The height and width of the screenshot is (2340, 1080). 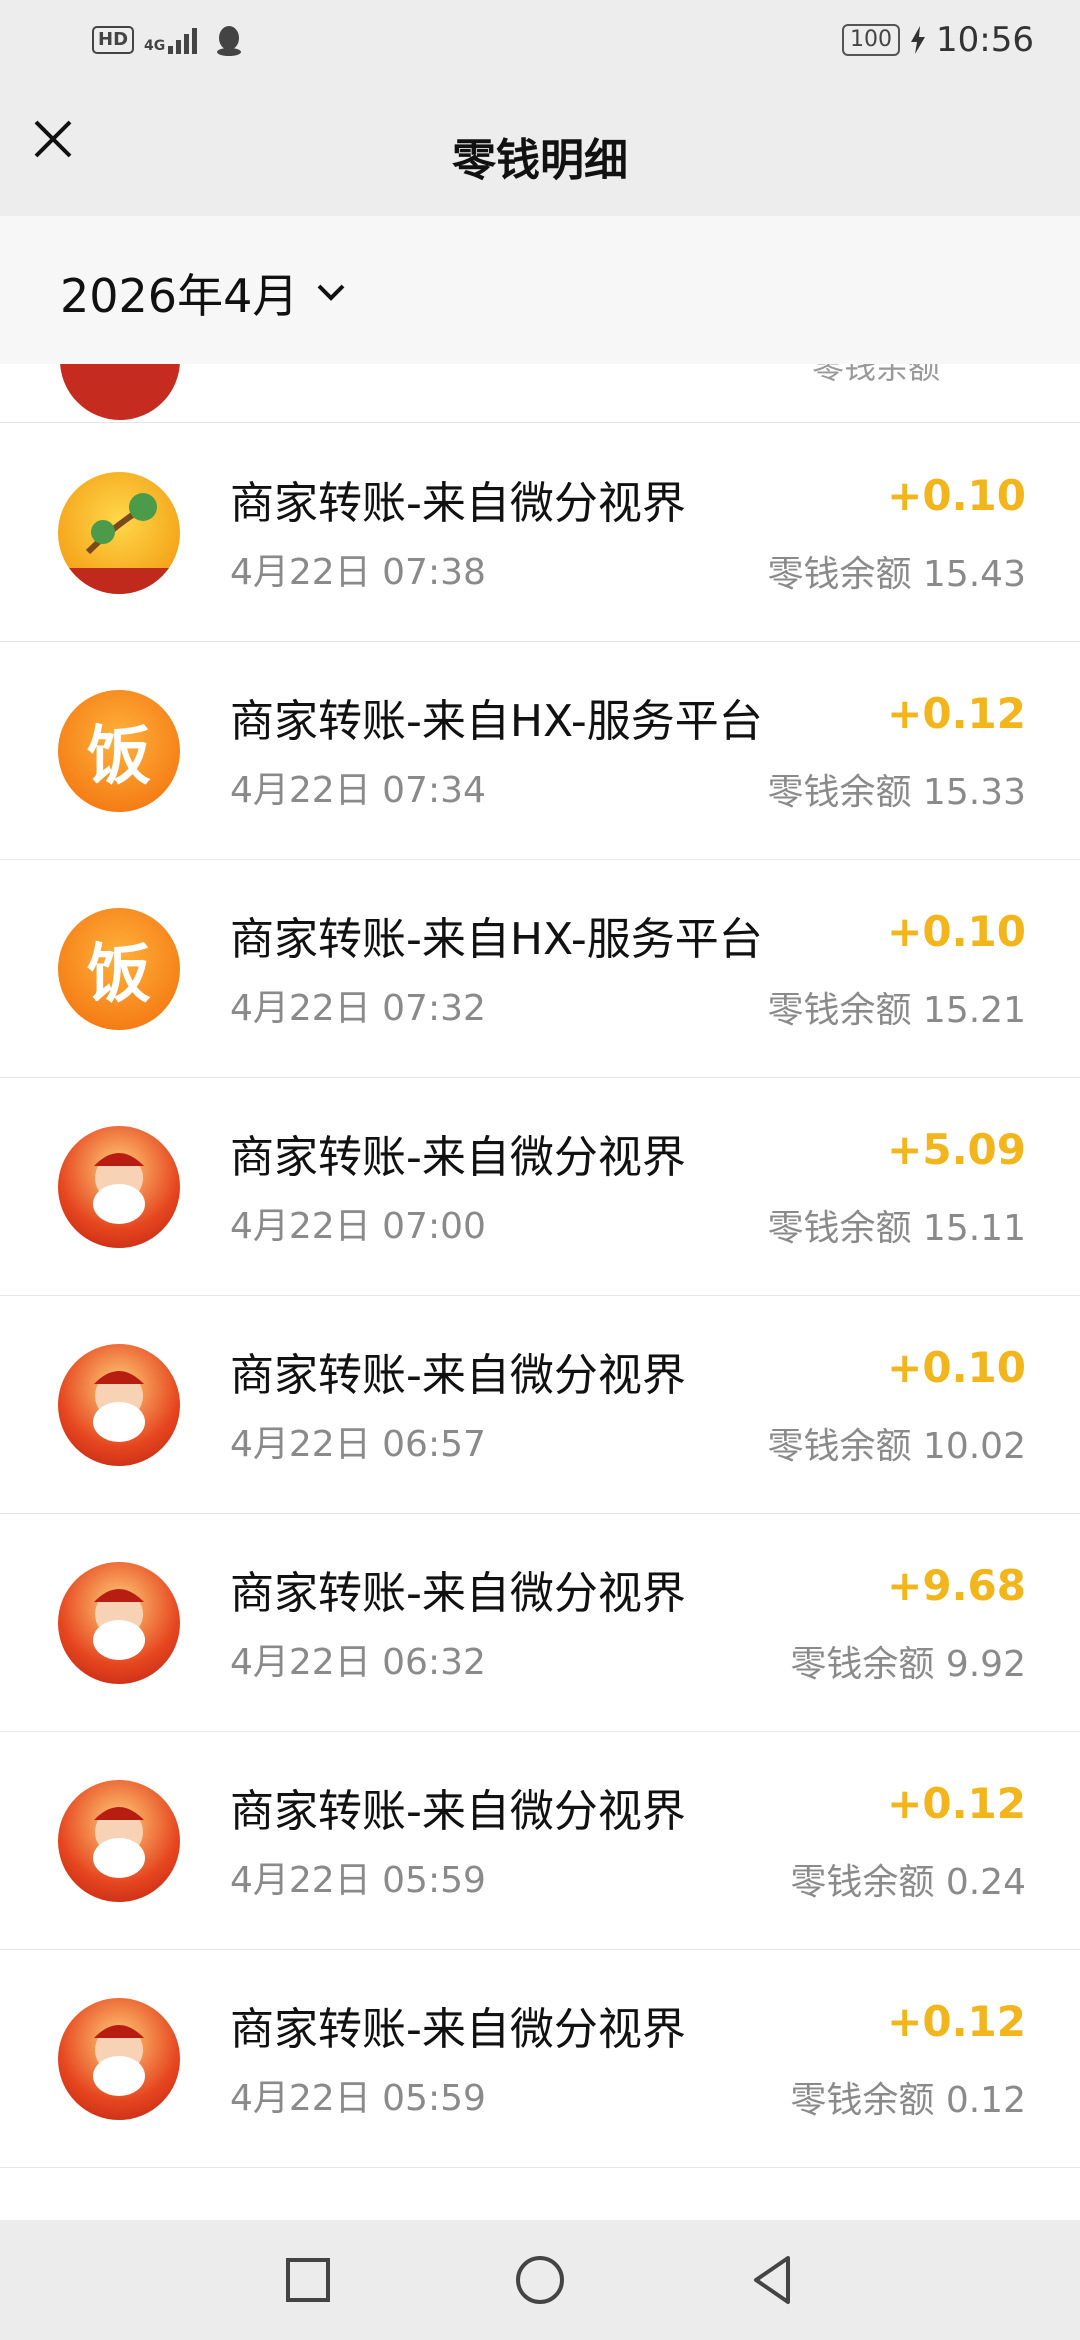 I want to click on battery-icon: 100, so click(x=871, y=40).